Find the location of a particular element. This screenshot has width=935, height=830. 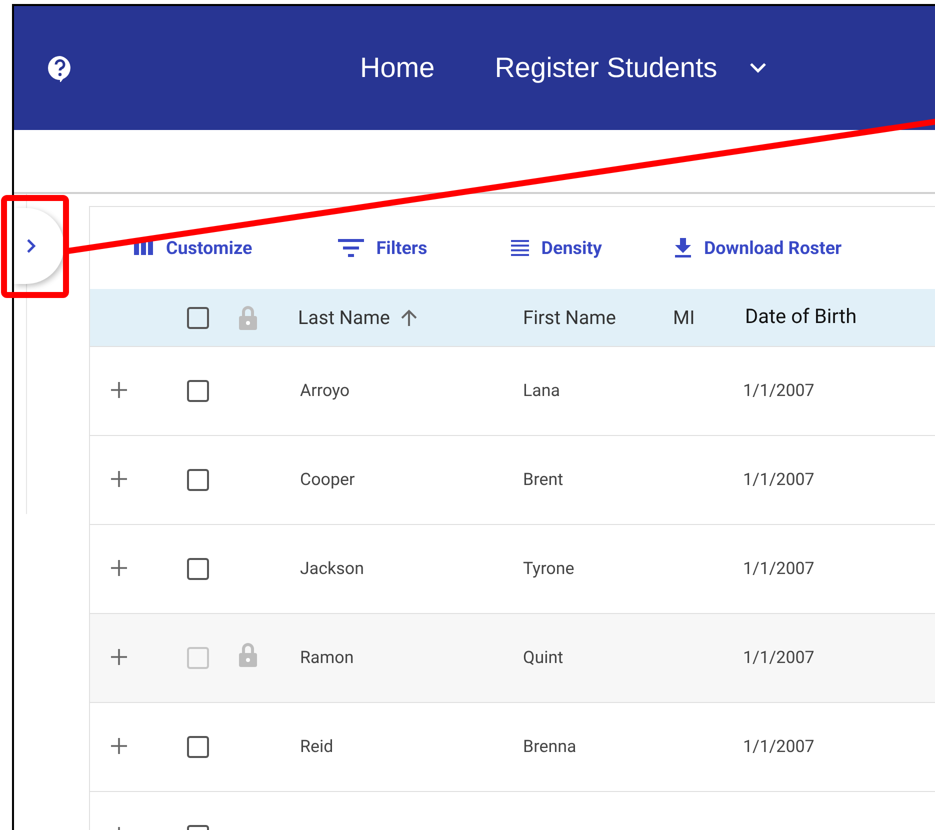

register-students-menu: Register Students is located at coordinates (631, 68).